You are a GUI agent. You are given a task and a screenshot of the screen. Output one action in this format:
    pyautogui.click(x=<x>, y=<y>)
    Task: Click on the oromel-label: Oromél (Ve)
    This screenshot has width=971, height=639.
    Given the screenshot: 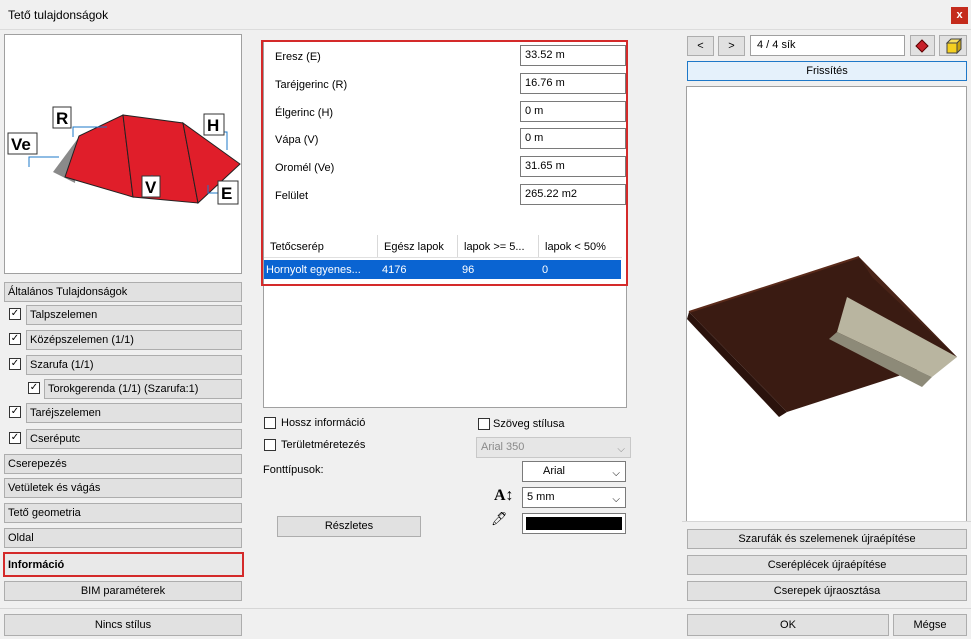 What is the action you would take?
    pyautogui.click(x=305, y=168)
    